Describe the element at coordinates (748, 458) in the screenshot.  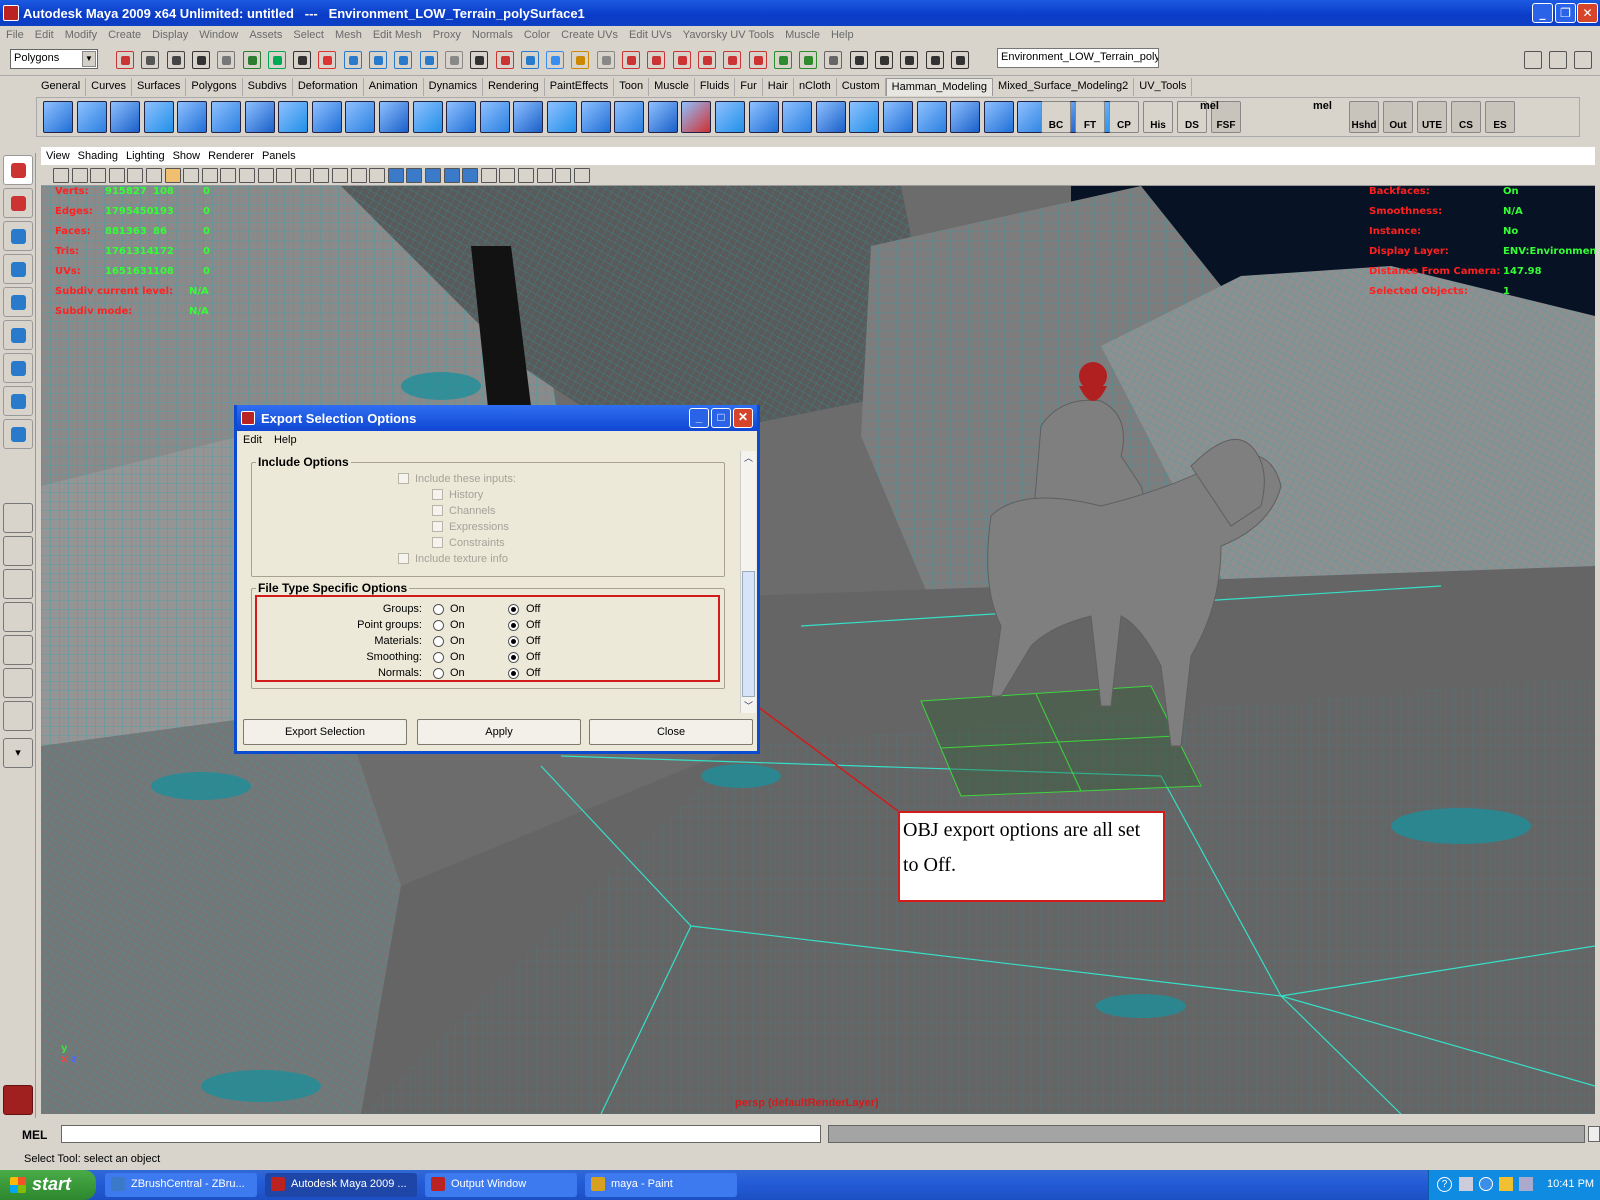
I see `scroll-up-icon: ︿` at that location.